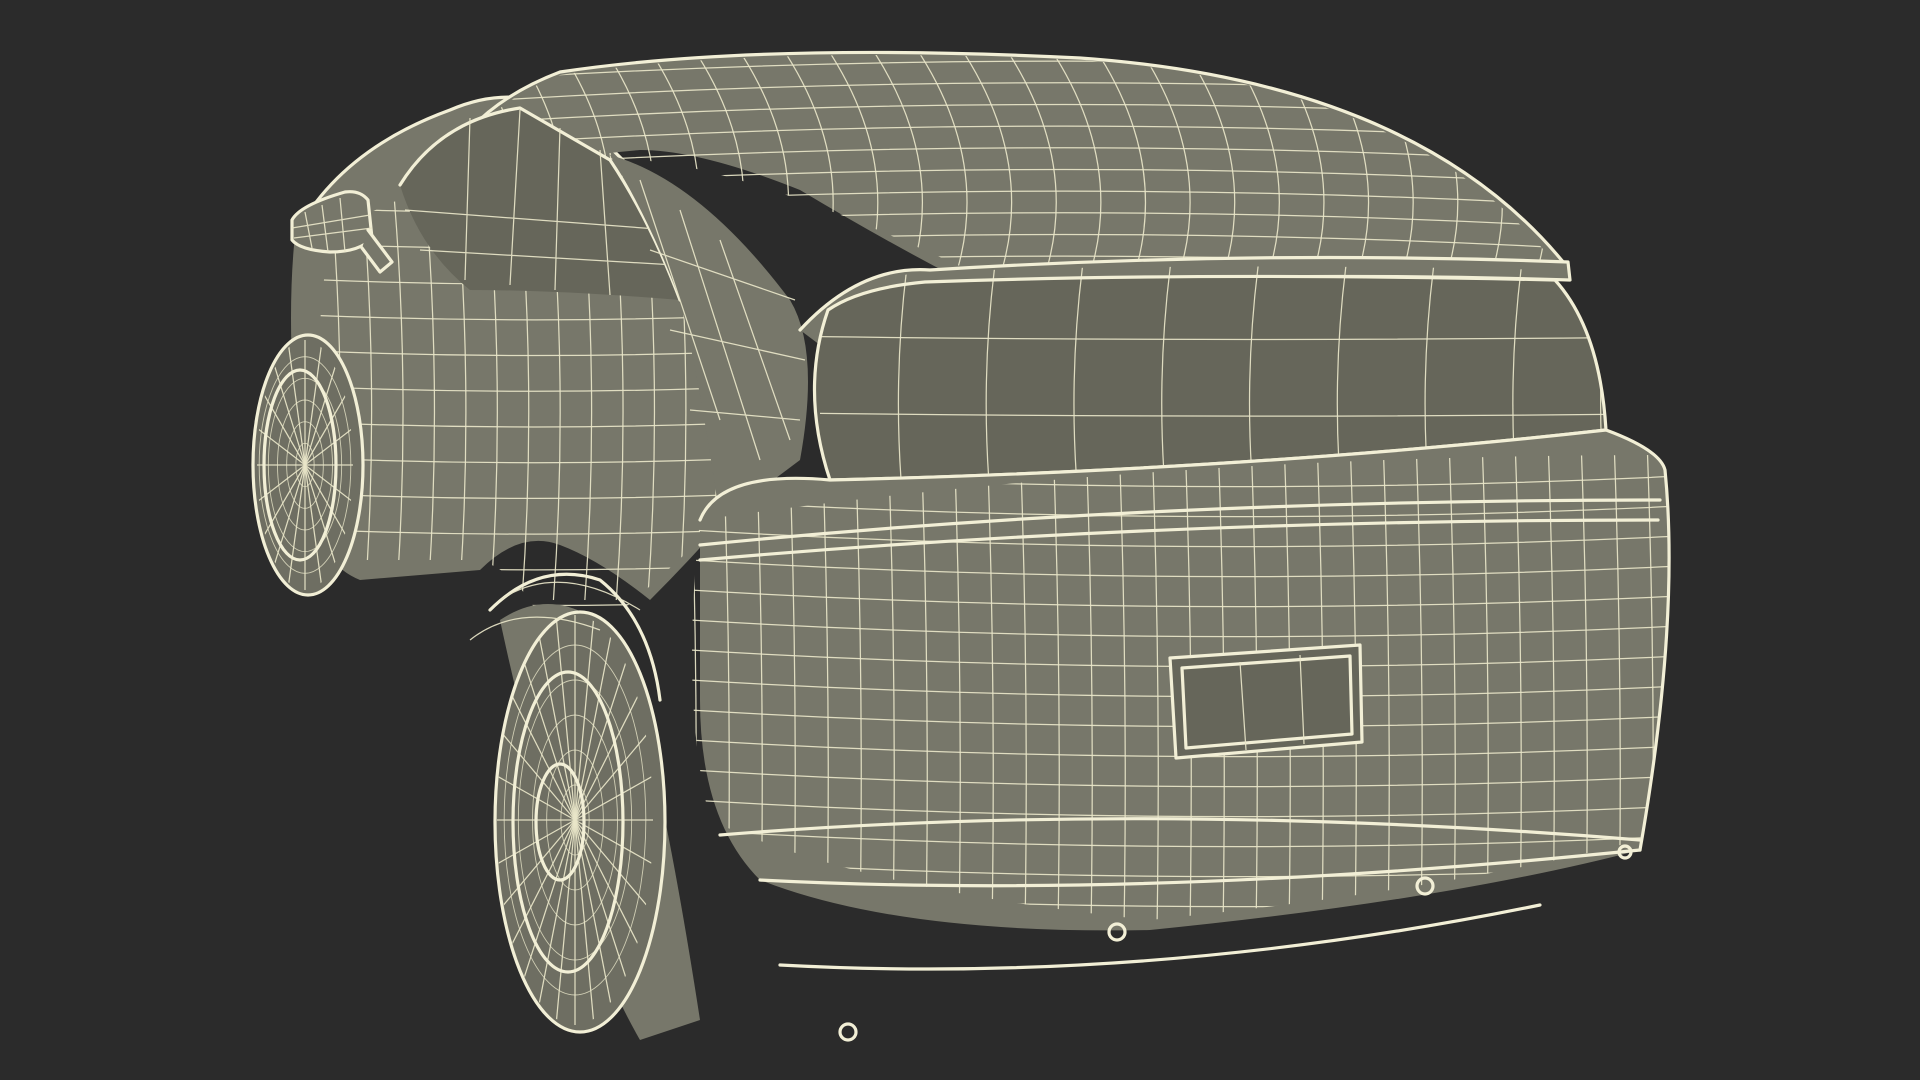  Describe the element at coordinates (1266, 701) in the screenshot. I see `license-plate` at that location.